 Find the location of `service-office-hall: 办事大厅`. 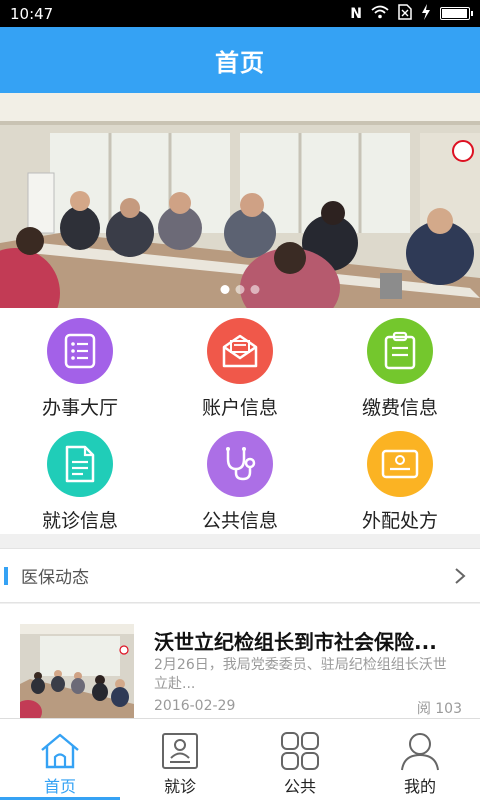

service-office-hall: 办事大厅 is located at coordinates (80, 364).